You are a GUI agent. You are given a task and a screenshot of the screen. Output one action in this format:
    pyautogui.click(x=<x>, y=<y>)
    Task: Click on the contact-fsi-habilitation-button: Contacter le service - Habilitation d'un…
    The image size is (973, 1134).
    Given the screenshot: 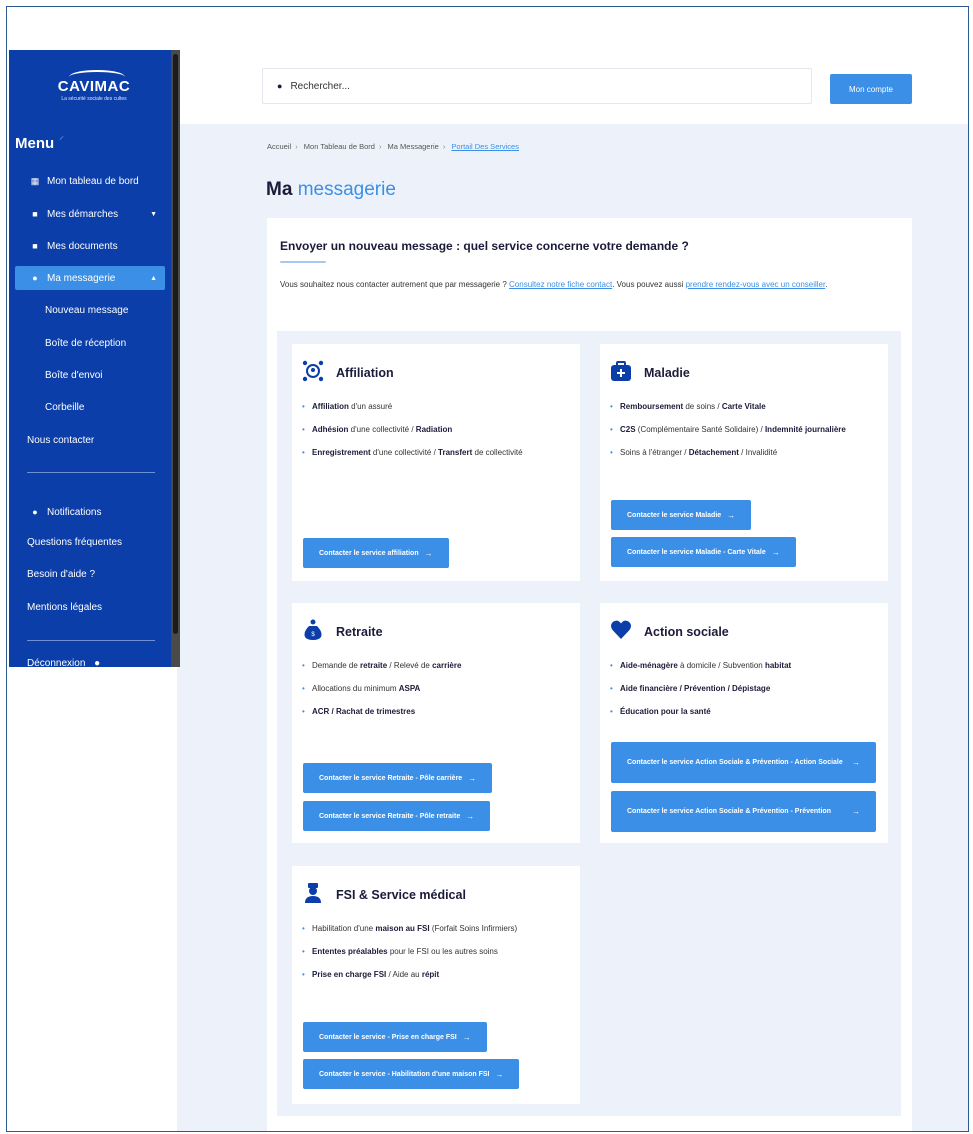 What is the action you would take?
    pyautogui.click(x=411, y=1074)
    